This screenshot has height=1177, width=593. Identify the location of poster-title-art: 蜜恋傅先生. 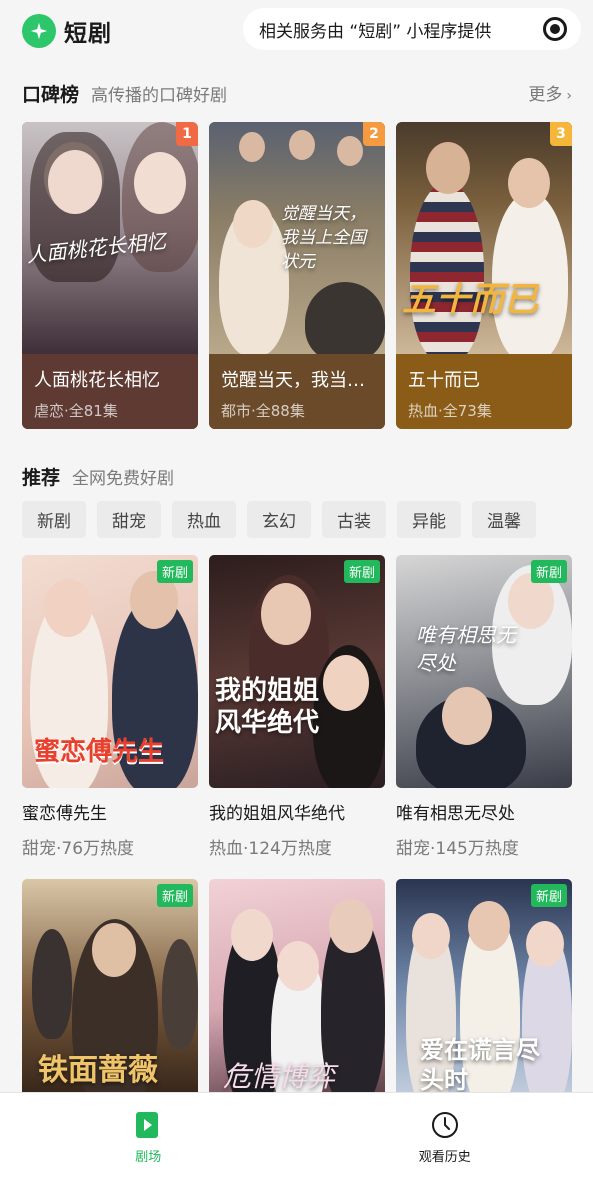
(99, 752).